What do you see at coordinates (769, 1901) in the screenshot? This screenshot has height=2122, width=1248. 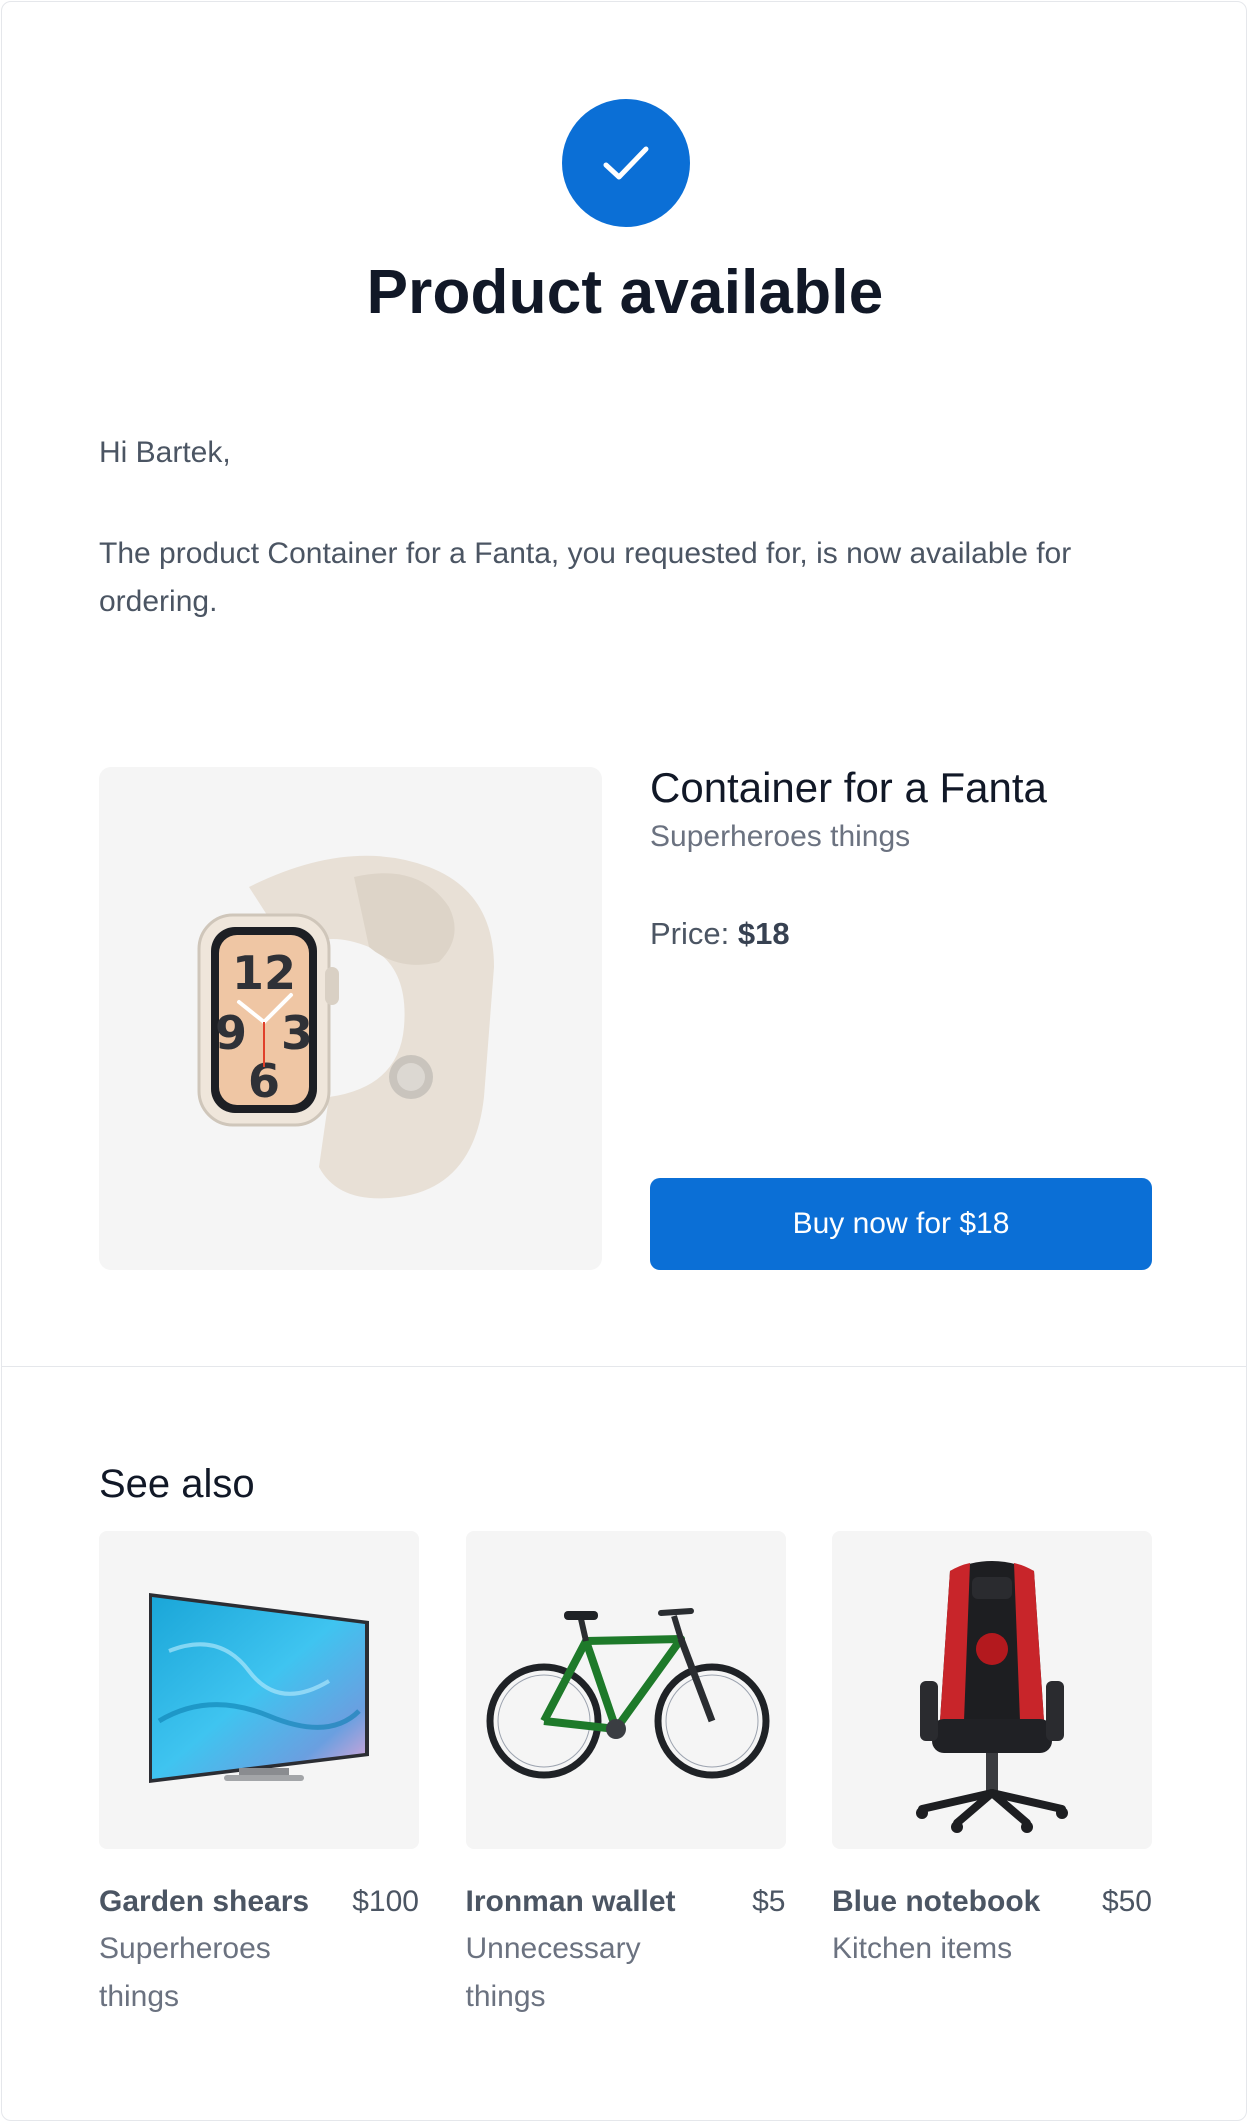 I see `recommendation-price: $5` at bounding box center [769, 1901].